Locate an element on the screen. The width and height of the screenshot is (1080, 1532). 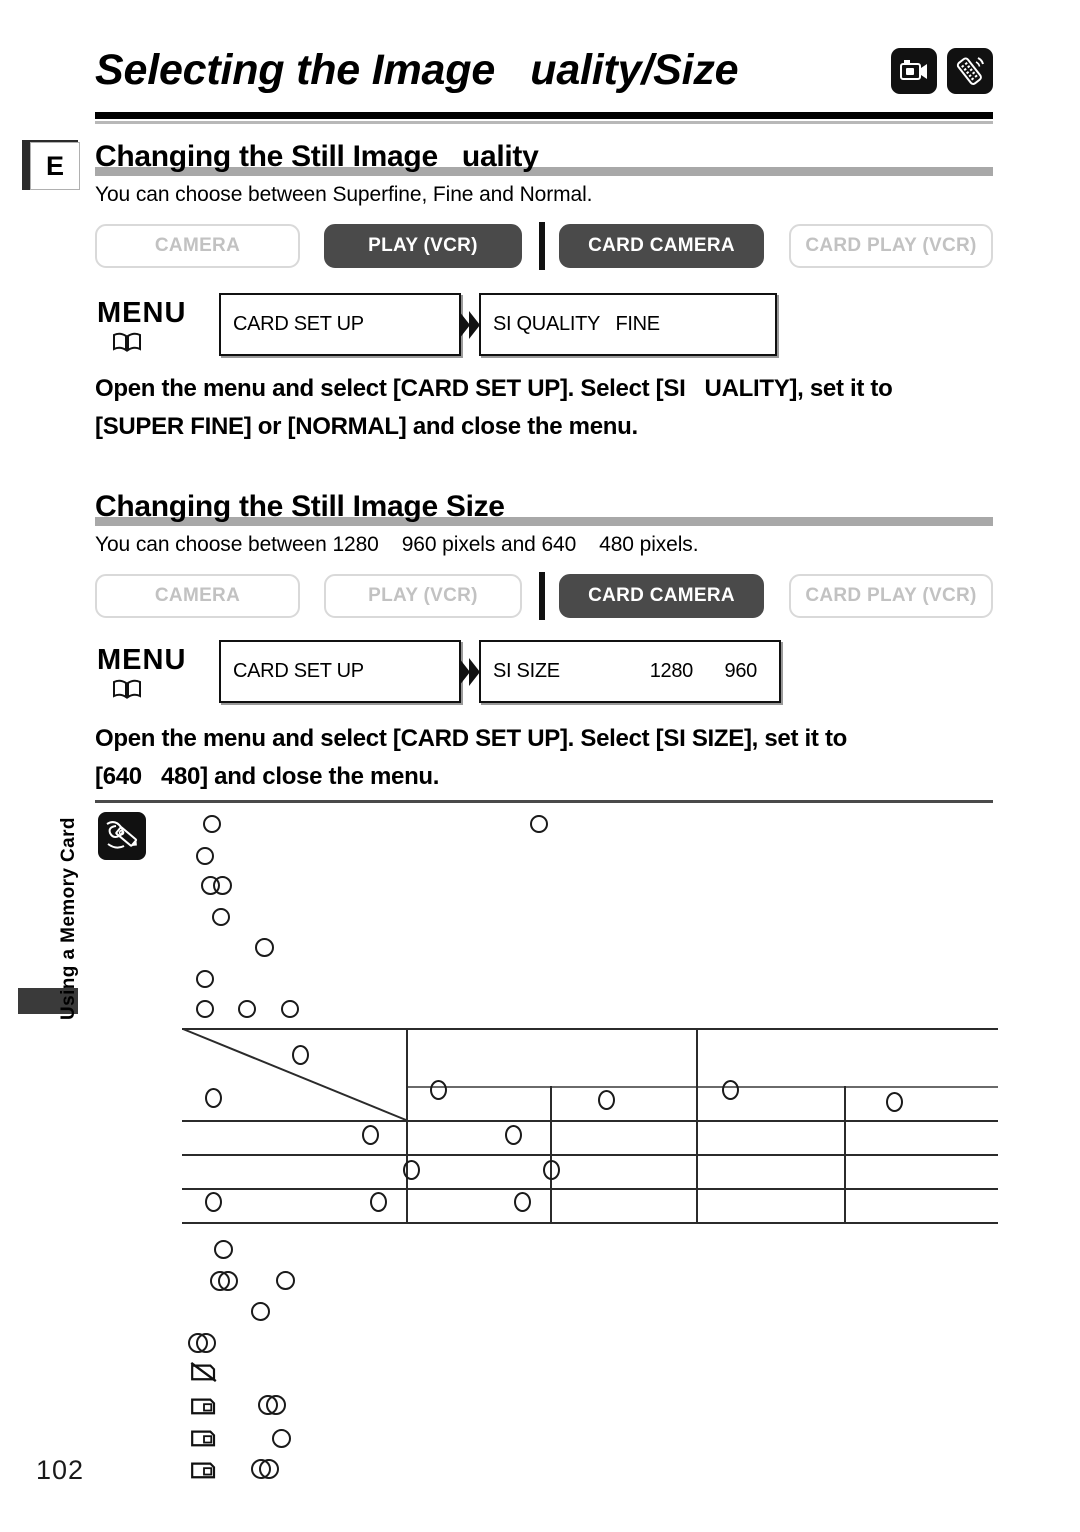
section-1-menu-box-card-set-up: CARD SET UP is located at coordinates (340, 324).